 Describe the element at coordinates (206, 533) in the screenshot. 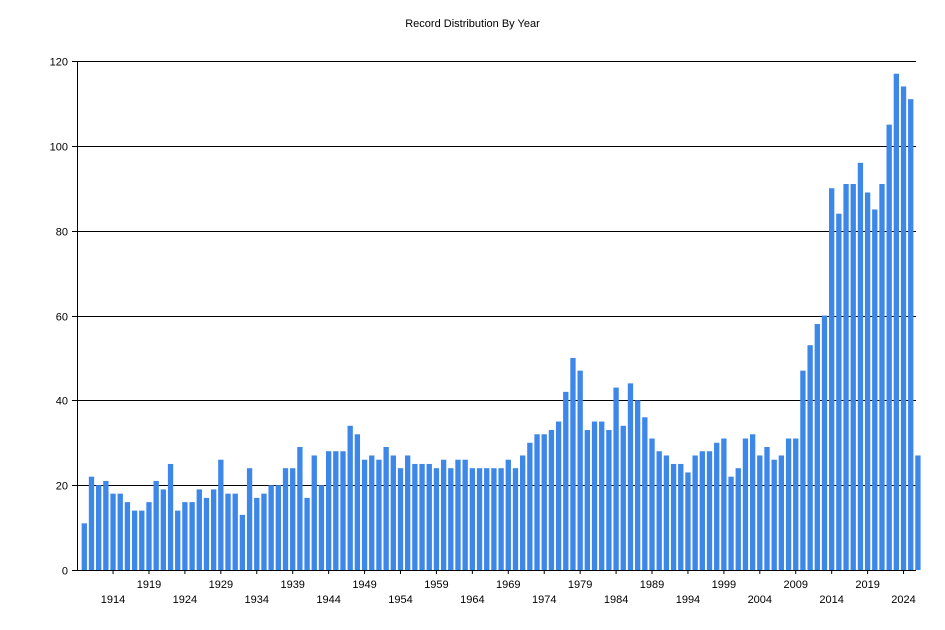

I see `bar-1927` at that location.